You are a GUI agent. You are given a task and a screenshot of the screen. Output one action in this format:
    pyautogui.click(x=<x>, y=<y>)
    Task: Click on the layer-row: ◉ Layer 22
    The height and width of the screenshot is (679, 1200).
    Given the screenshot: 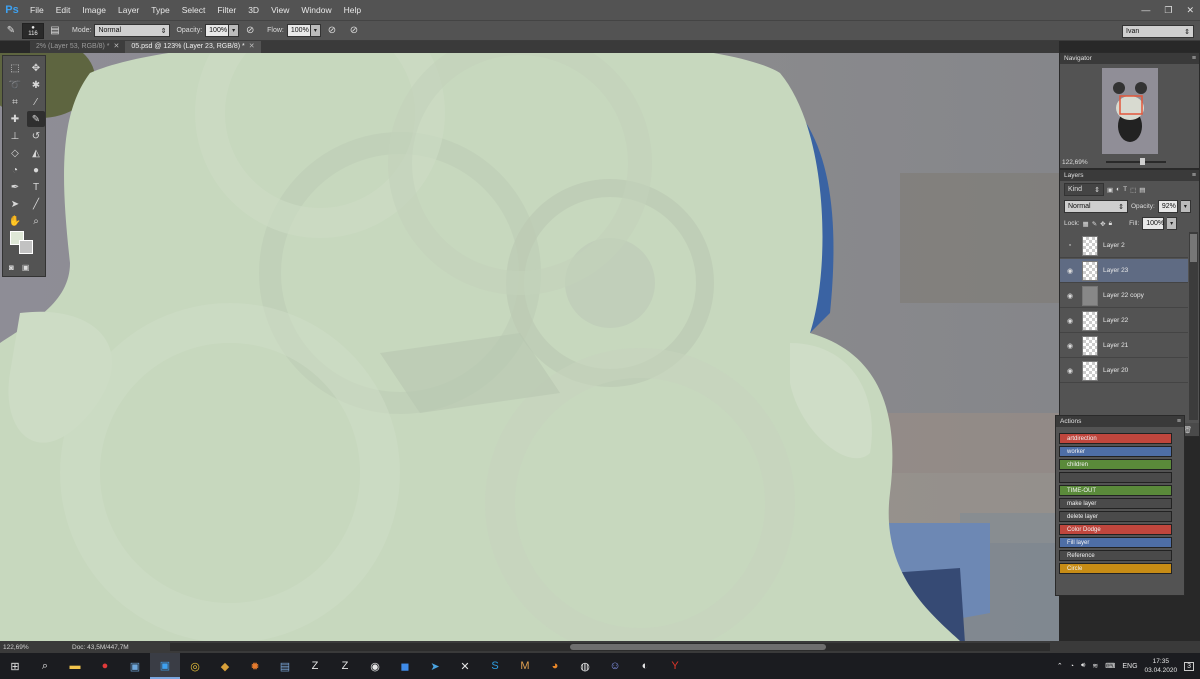 What is the action you would take?
    pyautogui.click(x=1124, y=321)
    